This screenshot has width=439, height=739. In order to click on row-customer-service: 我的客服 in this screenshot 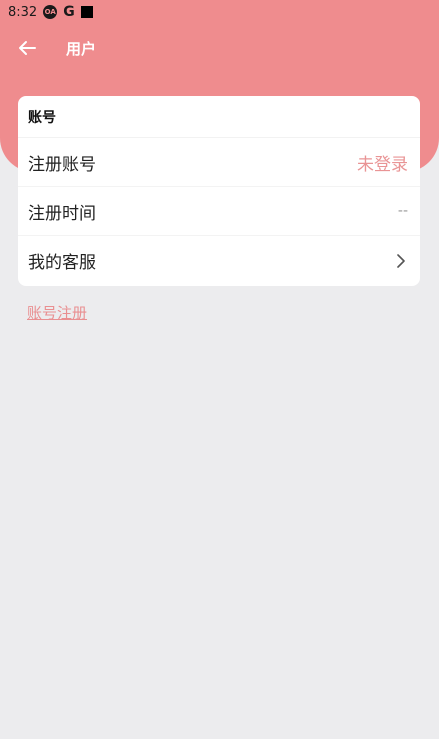, I will do `click(219, 260)`.